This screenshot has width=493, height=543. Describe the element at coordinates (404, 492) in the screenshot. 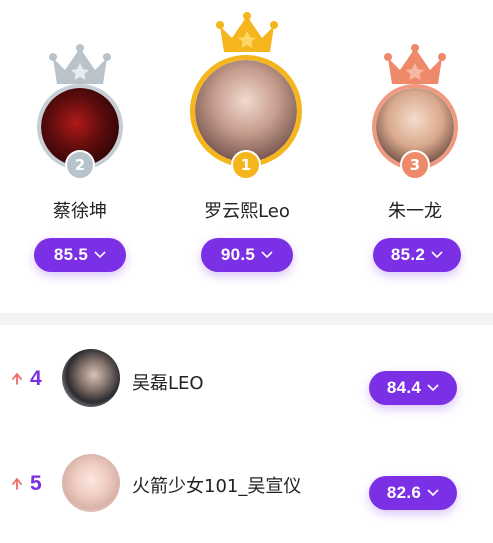

I see `score-value: 82.6` at that location.